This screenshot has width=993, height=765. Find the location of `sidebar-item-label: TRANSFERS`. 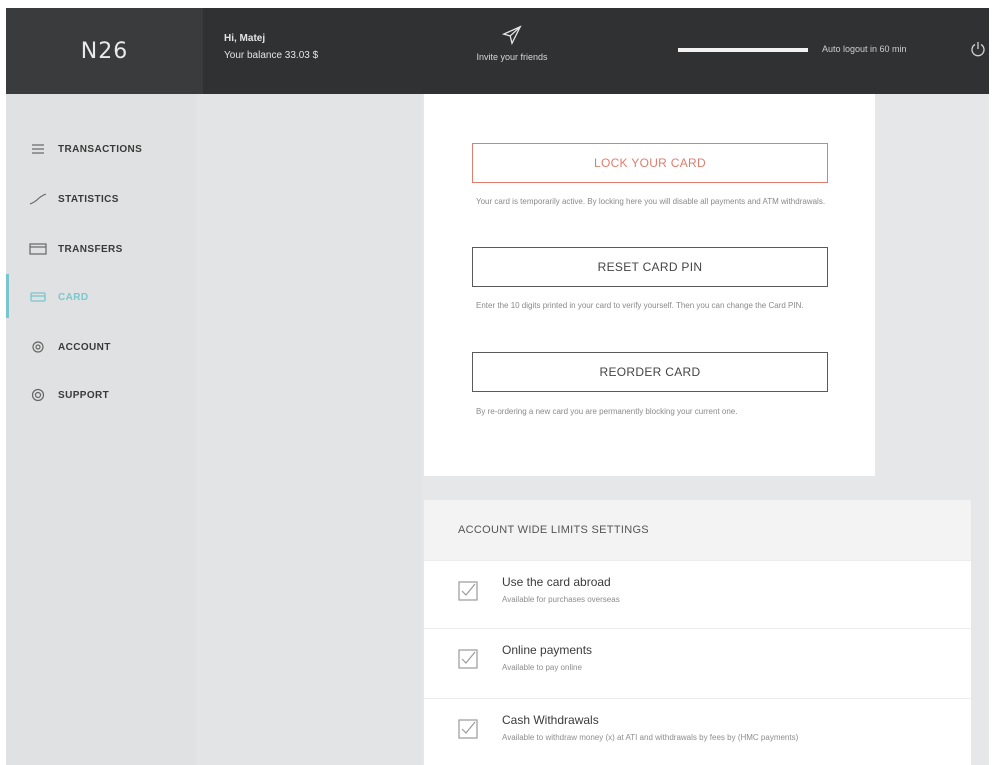

sidebar-item-label: TRANSFERS is located at coordinates (90, 249).